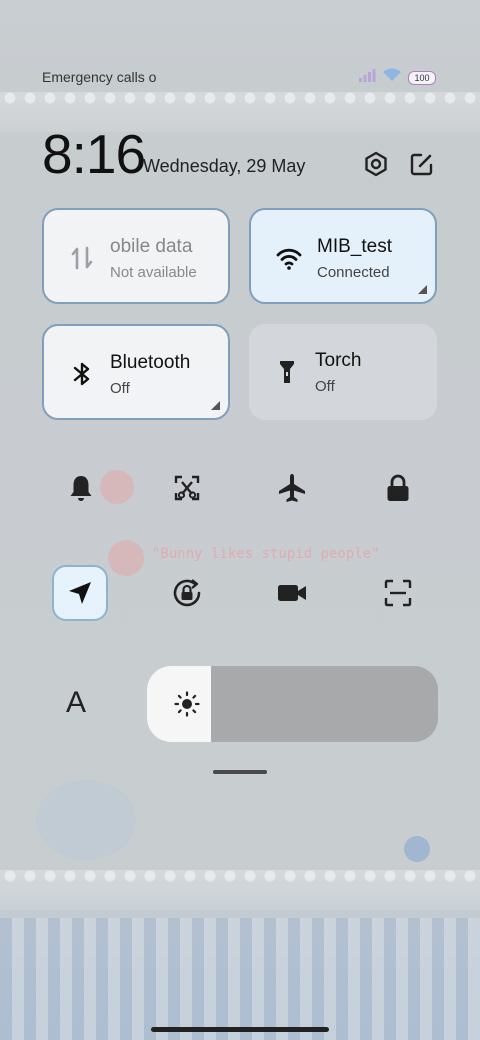  Describe the element at coordinates (240, 979) in the screenshot. I see `wallpaper-stripes` at that location.